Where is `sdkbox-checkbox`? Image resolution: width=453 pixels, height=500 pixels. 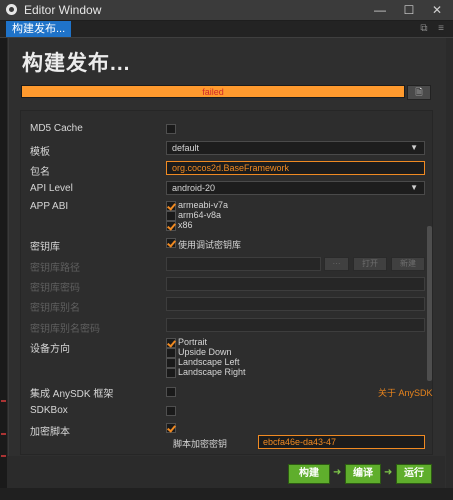
sdkbox-checkbox is located at coordinates (171, 411).